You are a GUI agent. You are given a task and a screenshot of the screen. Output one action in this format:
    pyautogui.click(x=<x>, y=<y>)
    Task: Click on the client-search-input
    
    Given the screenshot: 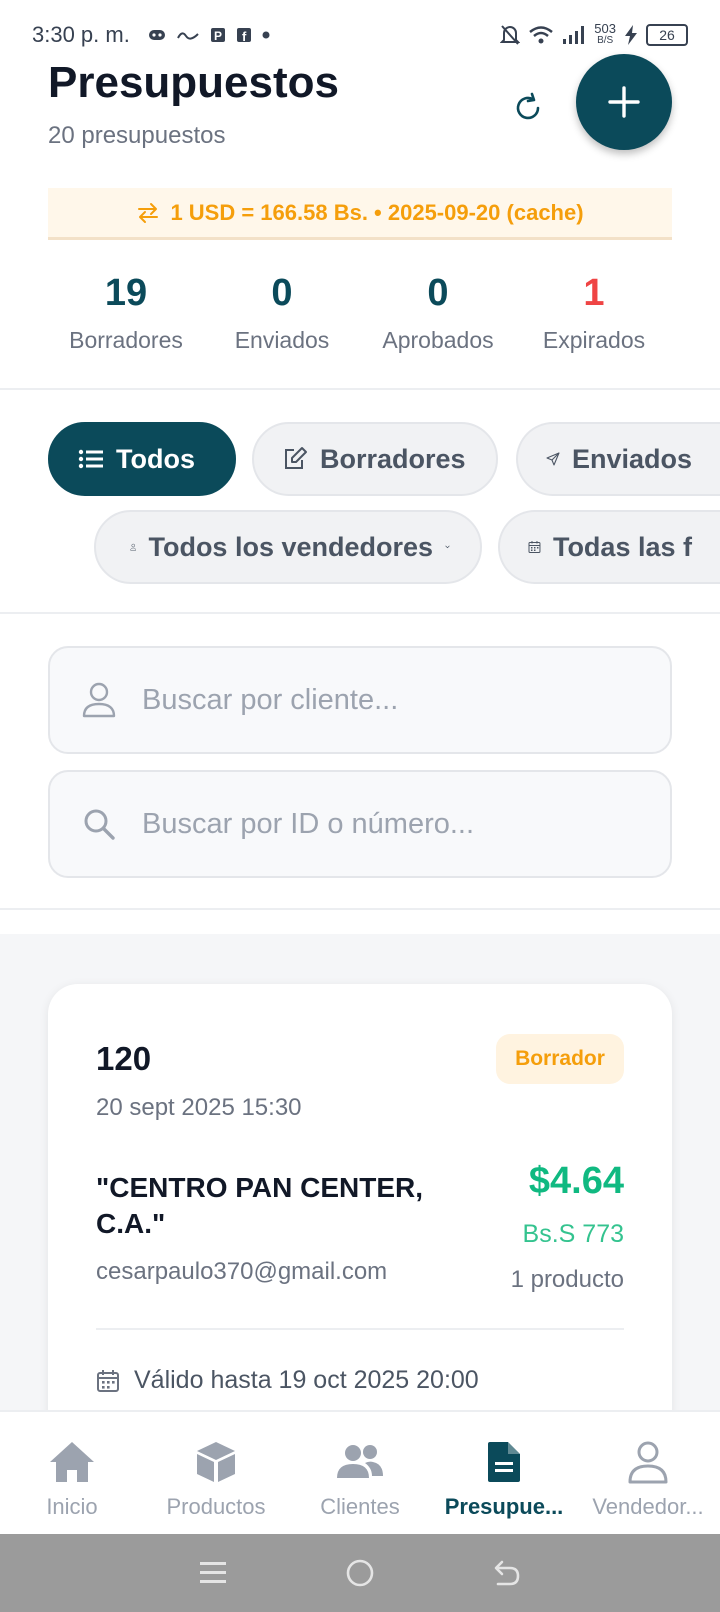 What is the action you would take?
    pyautogui.click(x=382, y=700)
    